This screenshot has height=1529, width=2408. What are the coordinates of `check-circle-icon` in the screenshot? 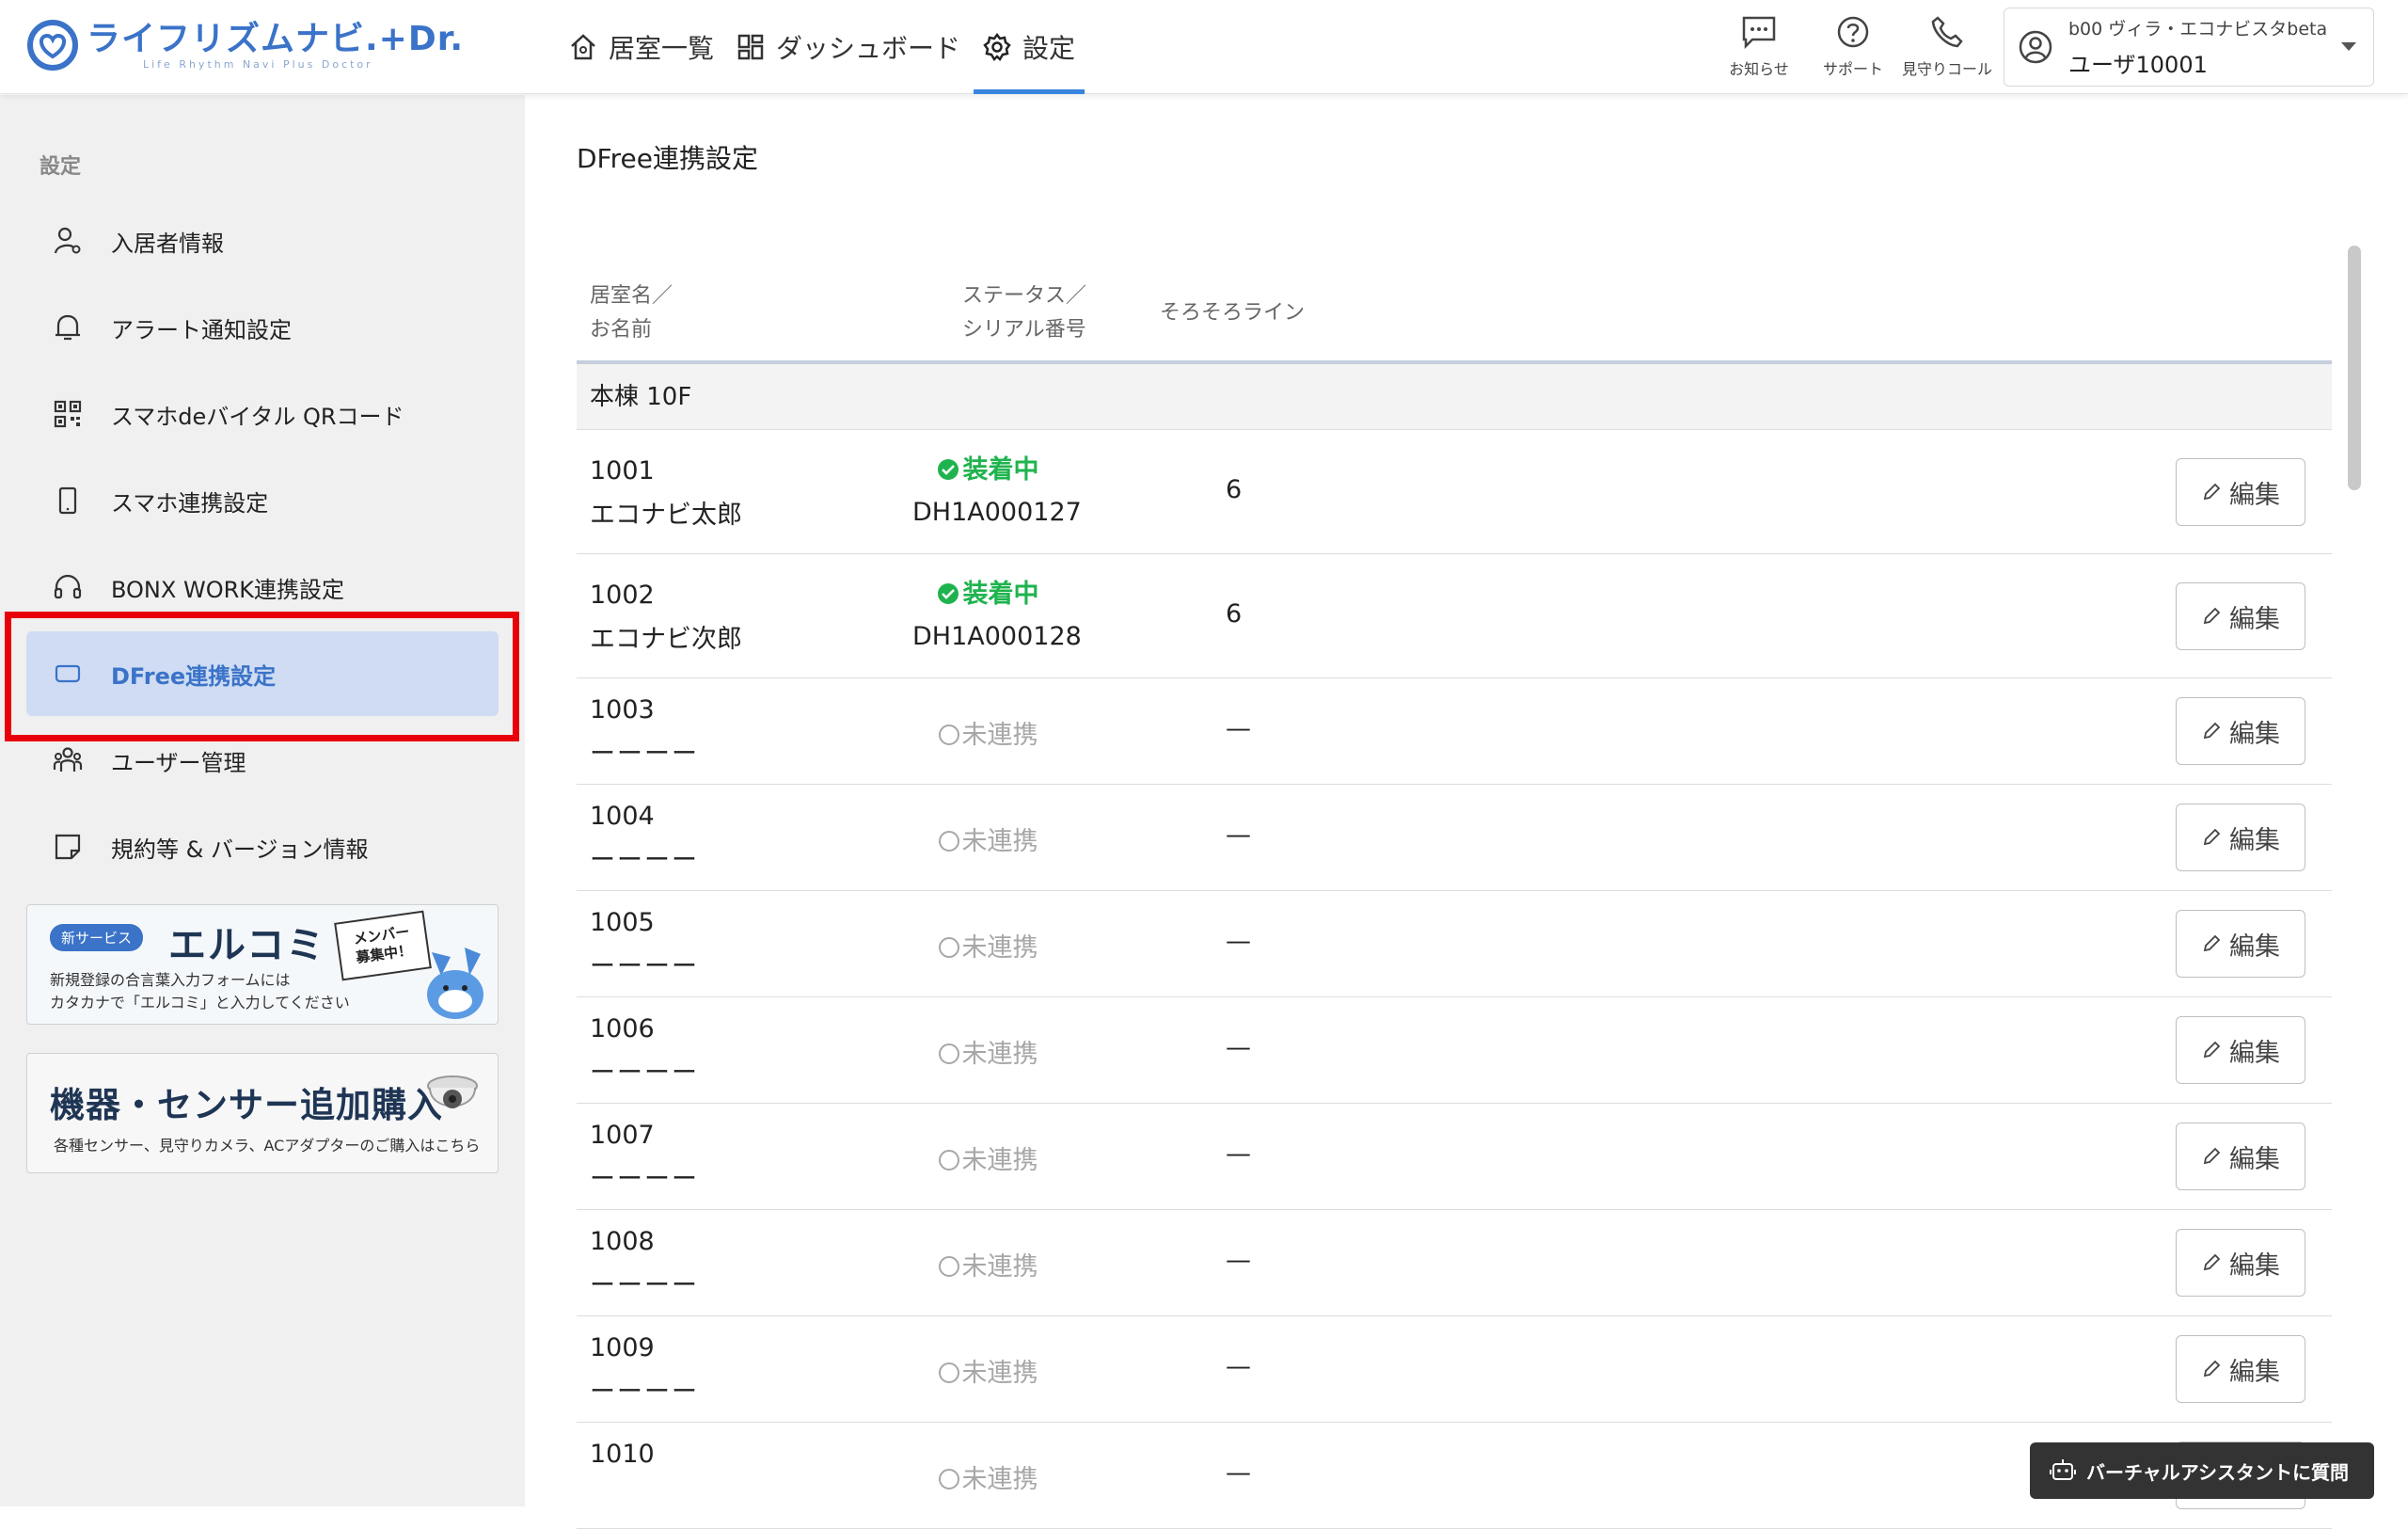 It's located at (948, 593).